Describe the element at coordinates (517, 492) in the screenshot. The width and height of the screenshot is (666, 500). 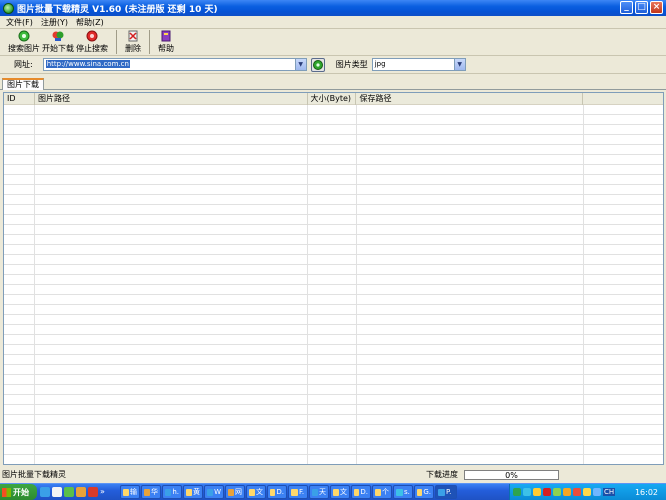
I see `tray-network-icon` at that location.